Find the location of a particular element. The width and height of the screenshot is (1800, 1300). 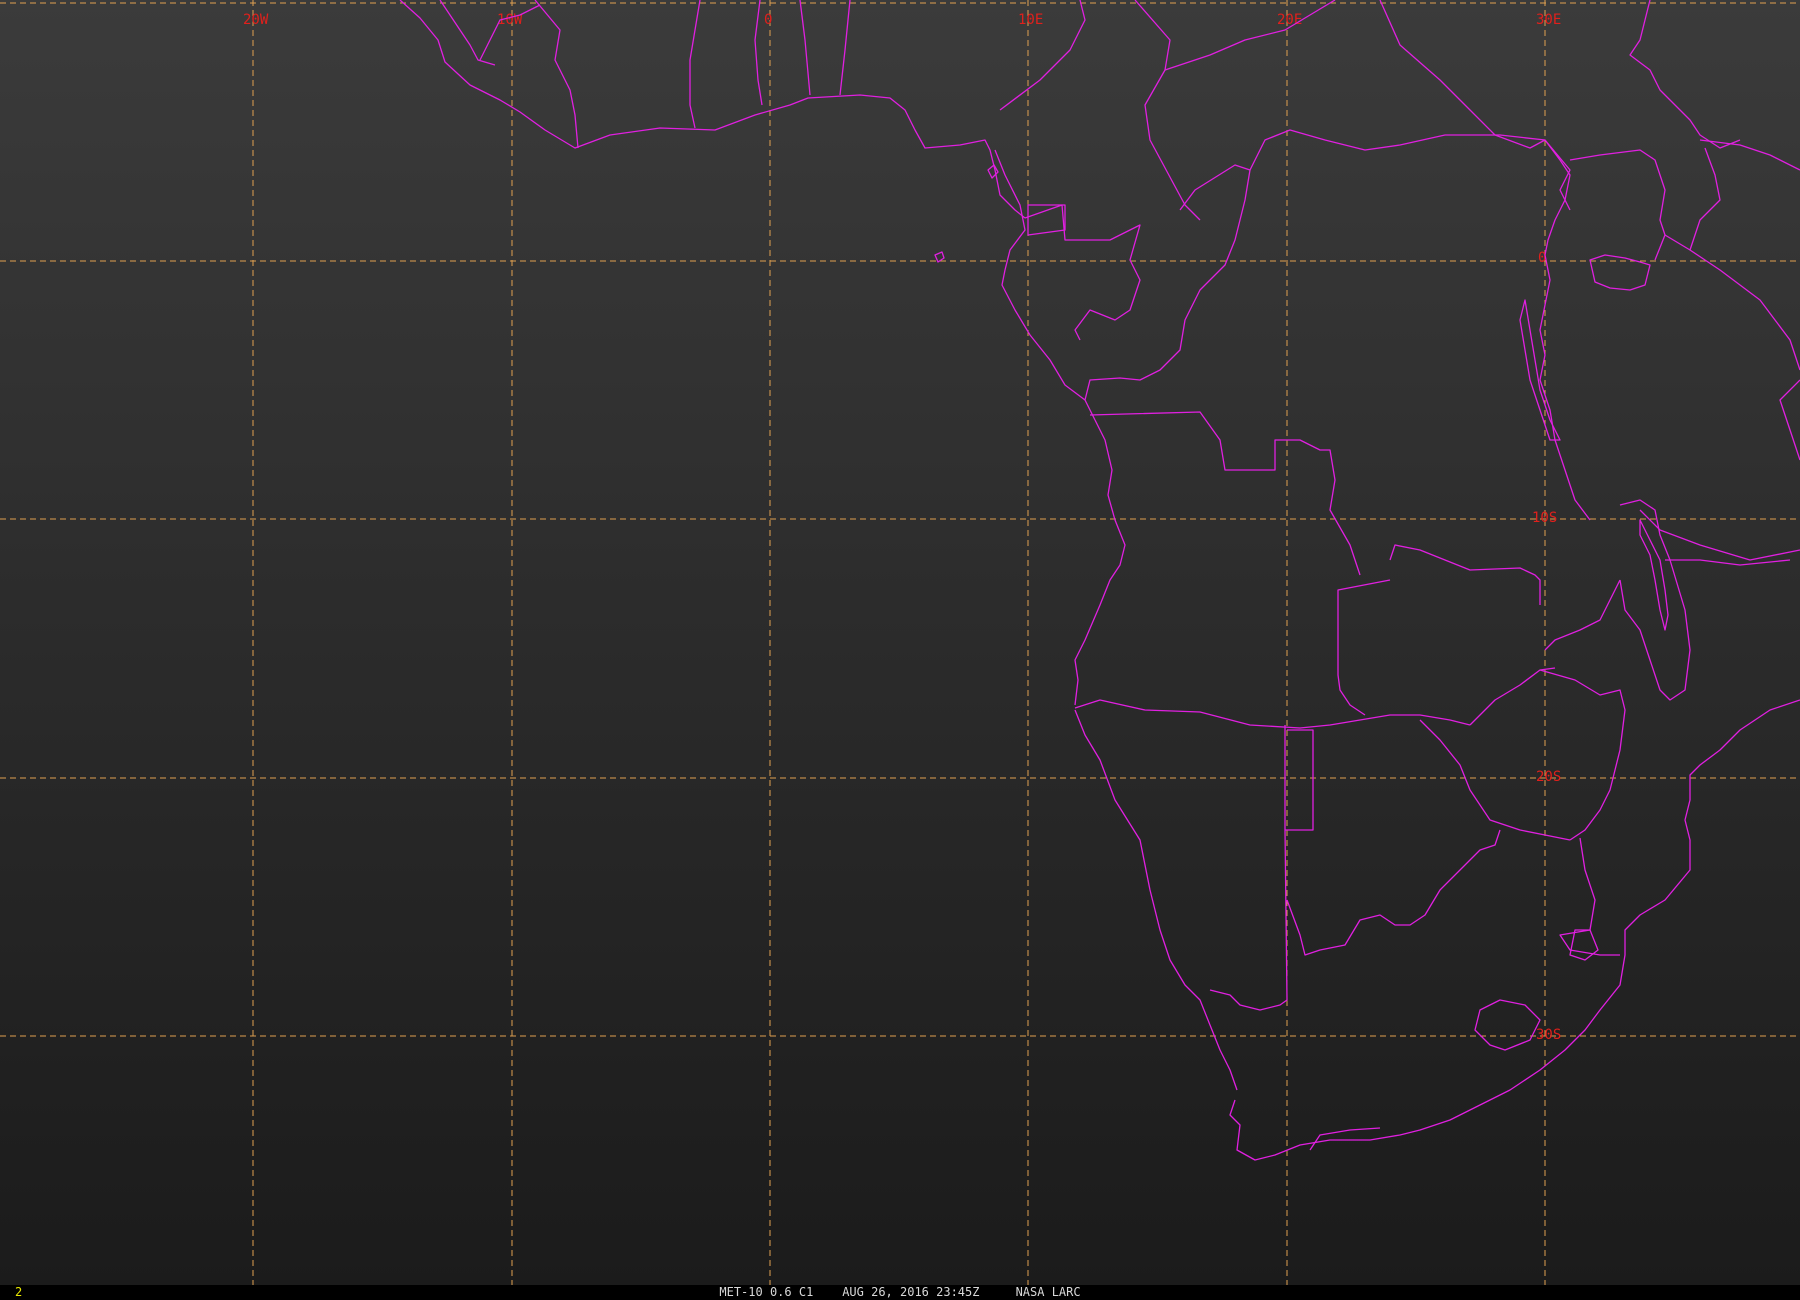

lon-label-20w: 20W is located at coordinates (256, 20).